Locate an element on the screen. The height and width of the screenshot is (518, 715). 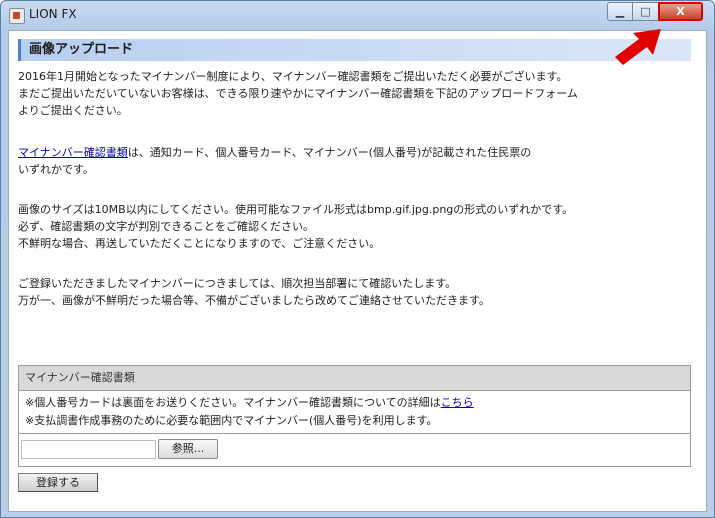
requirements-line: 必ず、確認書類の文字が判別できることをご確認ください。 is located at coordinates (166, 226).